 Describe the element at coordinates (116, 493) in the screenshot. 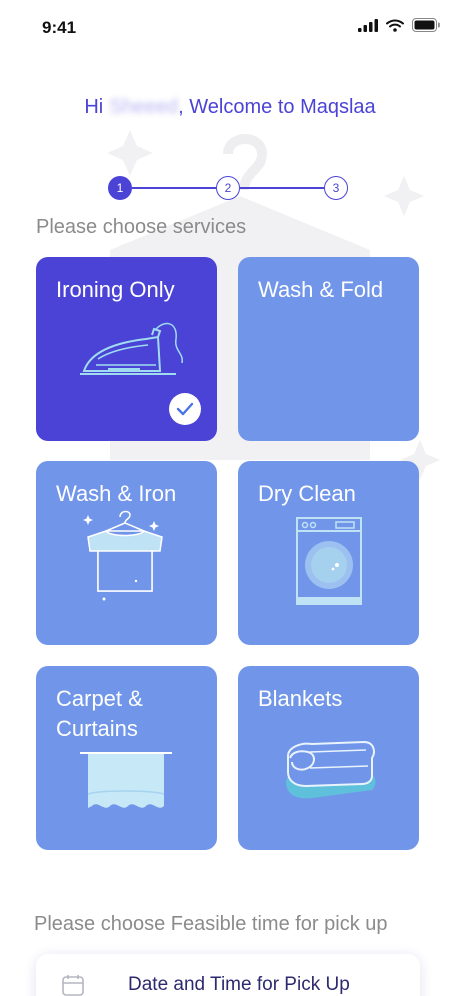

I see `service-label: Wash & Iron` at that location.